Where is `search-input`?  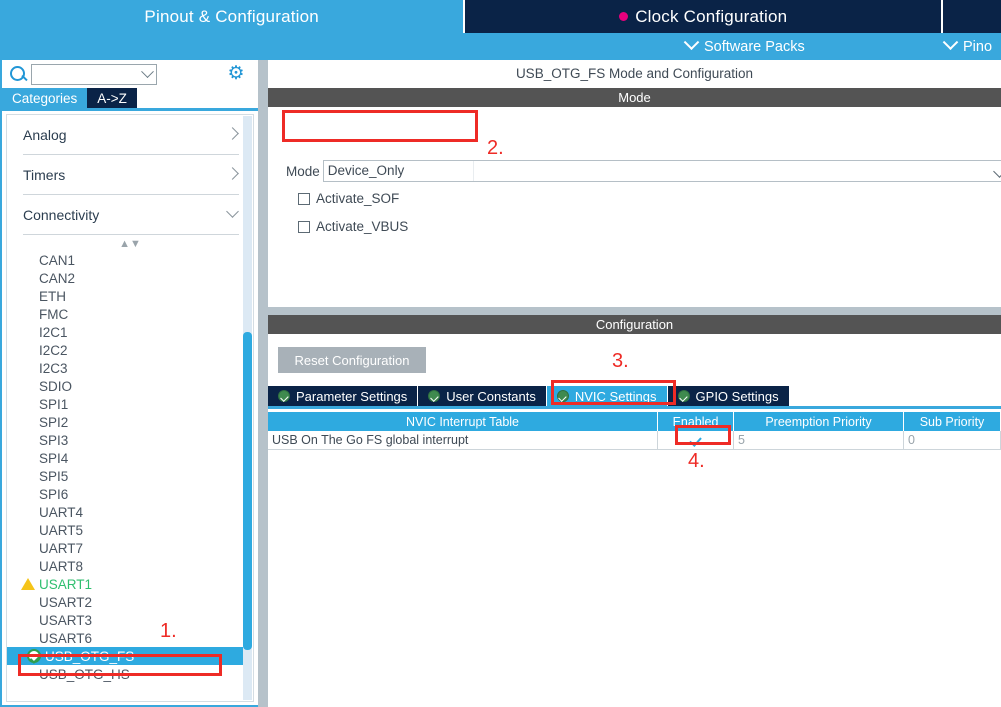
search-input is located at coordinates (93, 74).